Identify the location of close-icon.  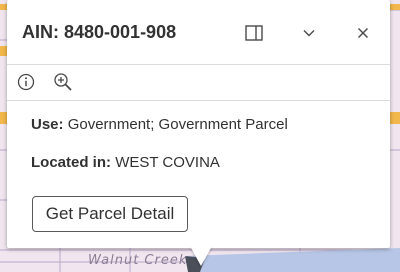
(363, 33).